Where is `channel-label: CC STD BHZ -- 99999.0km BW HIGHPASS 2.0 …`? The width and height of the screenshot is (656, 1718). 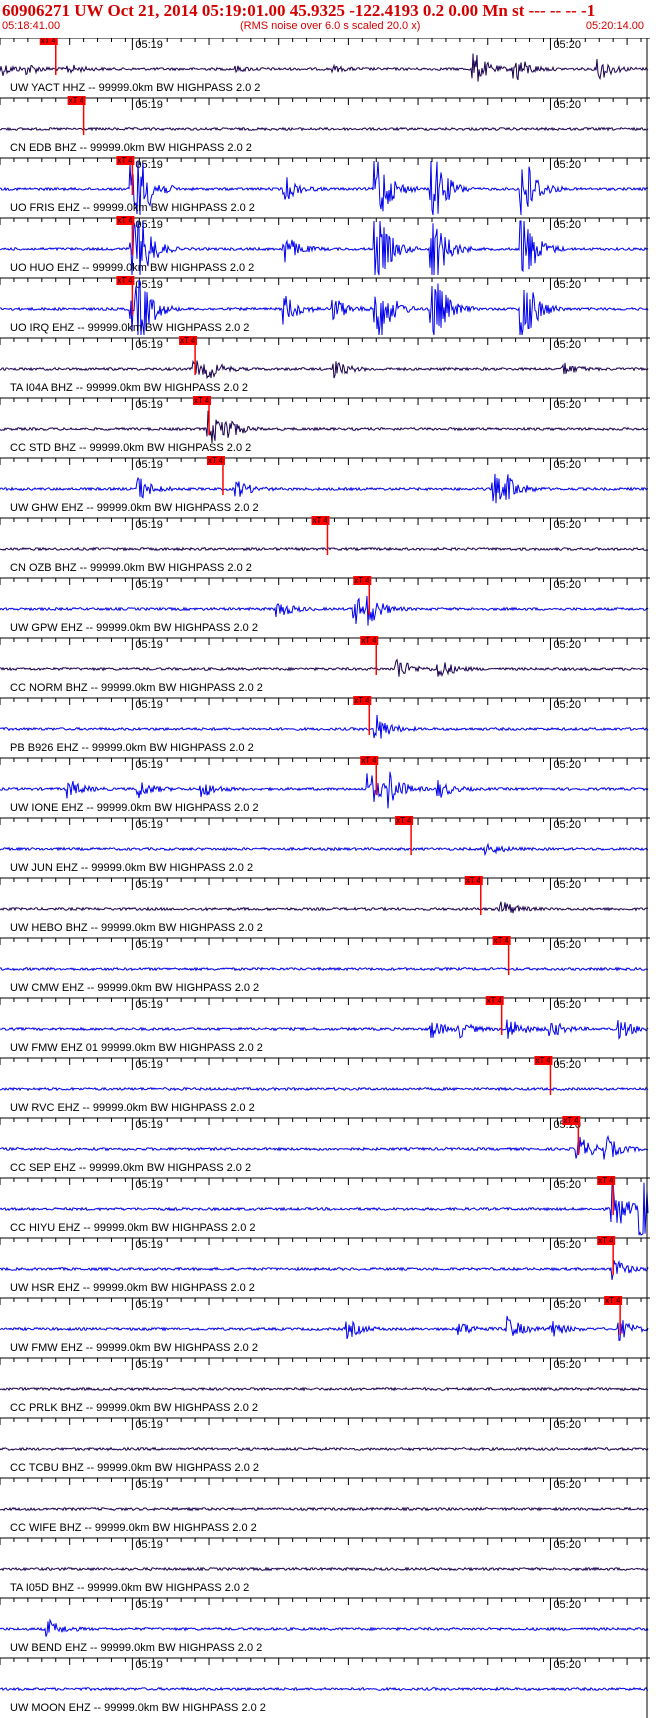 channel-label: CC STD BHZ -- 99999.0km BW HIGHPASS 2.0 … is located at coordinates (130, 448).